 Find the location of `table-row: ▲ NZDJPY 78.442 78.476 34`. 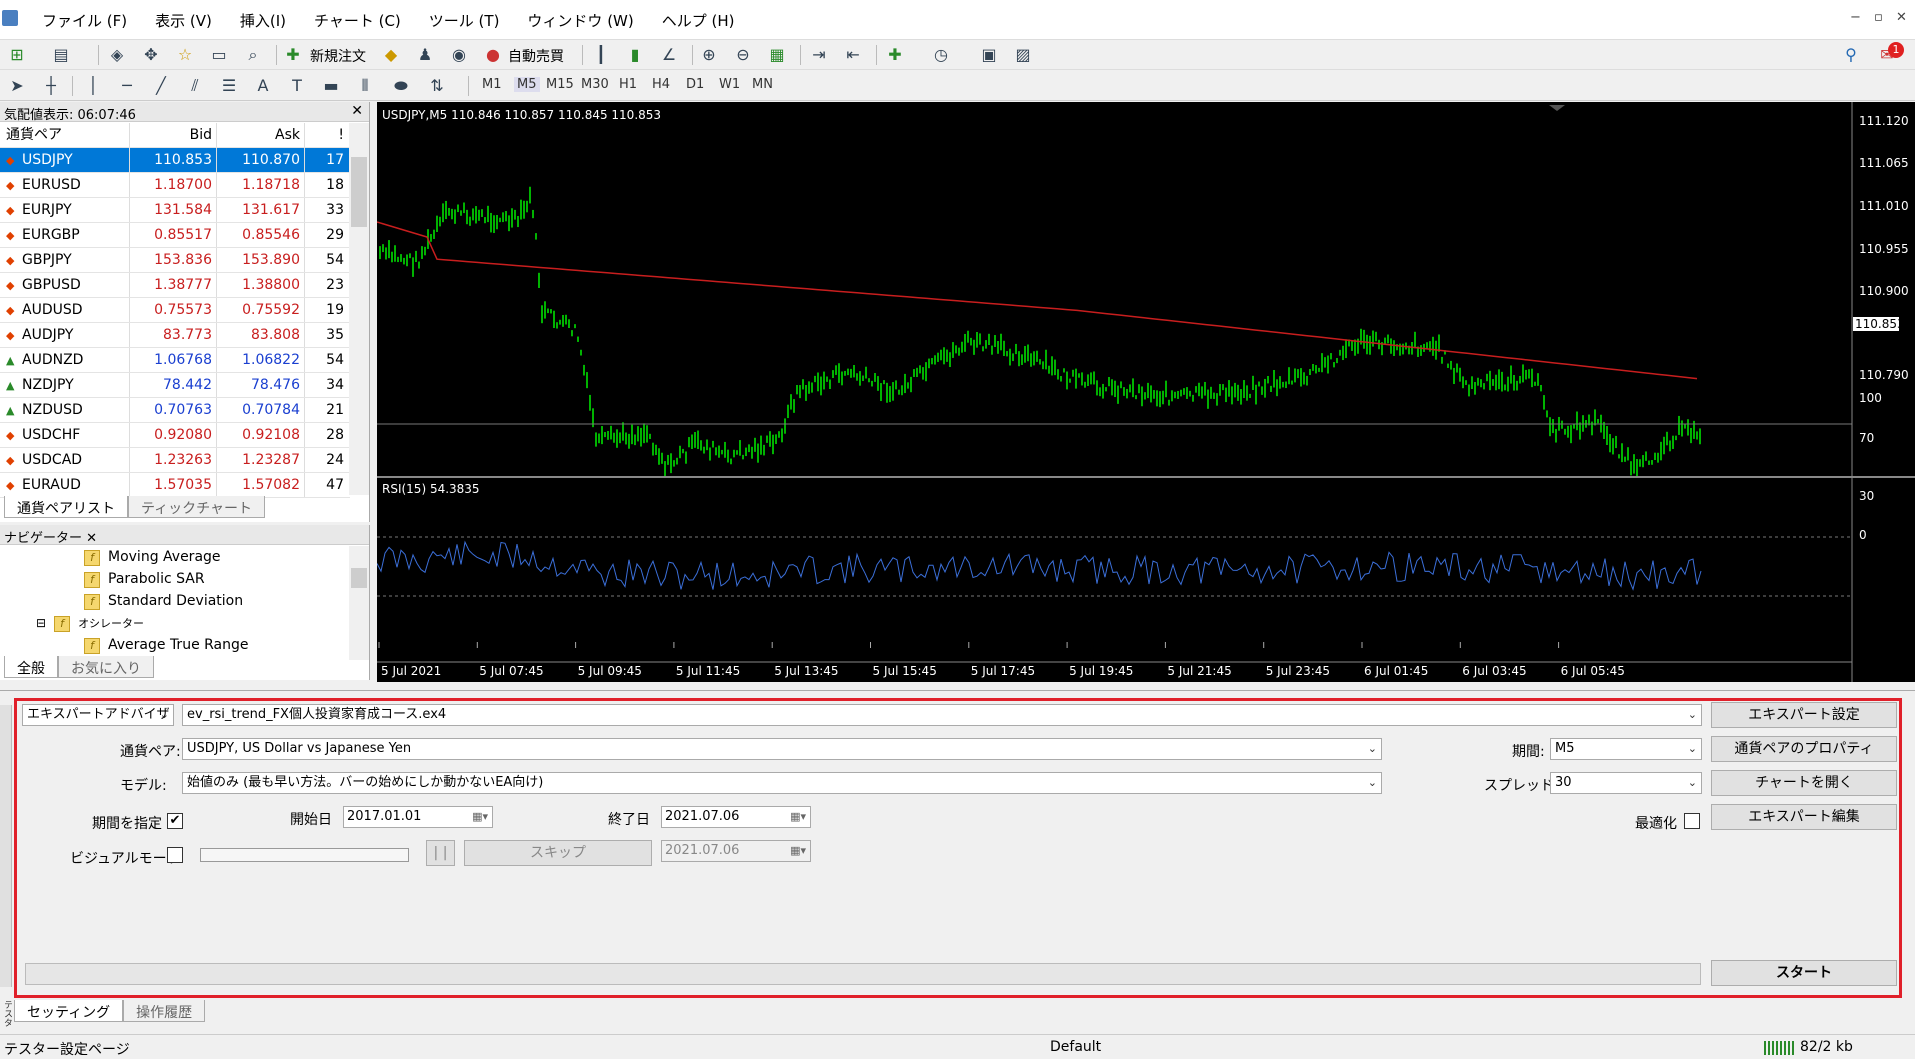

table-row: ▲ NZDJPY 78.442 78.476 34 is located at coordinates (175, 385).